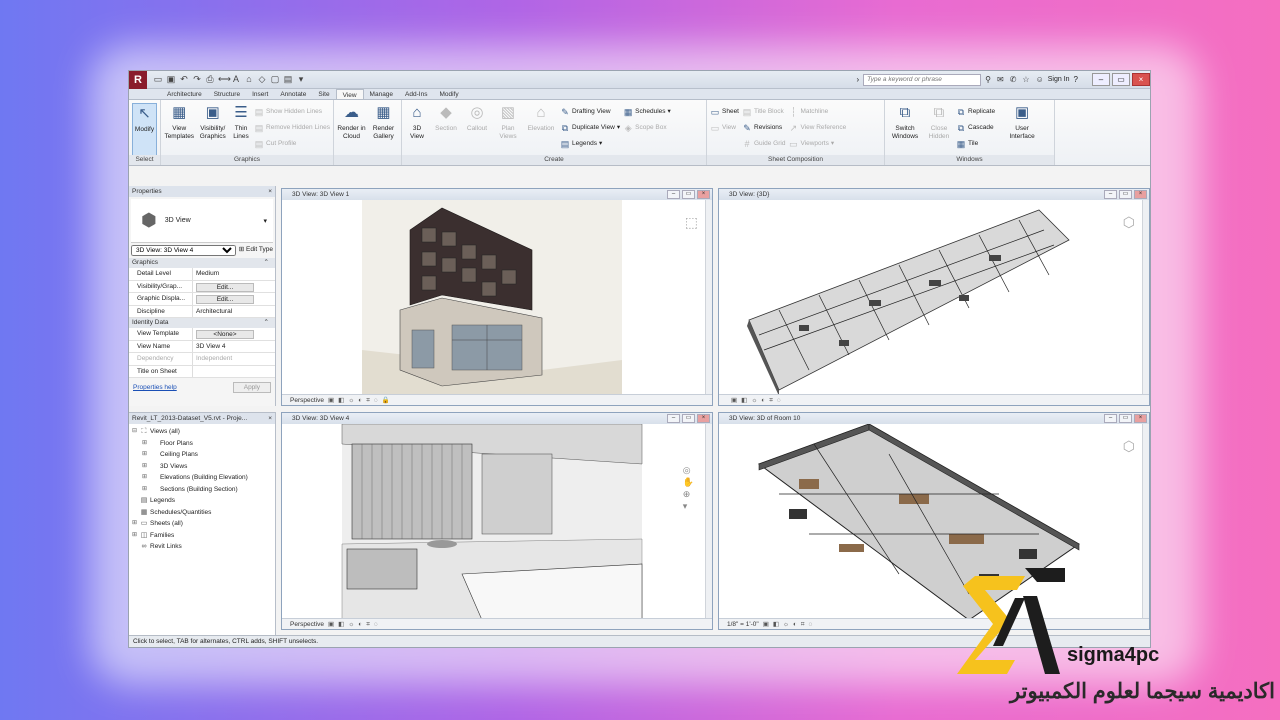  I want to click on properties-help-link: Properties help, so click(155, 387).